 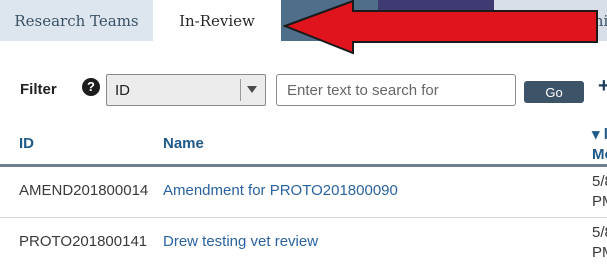 I want to click on tab-in-review: In-Review, so click(x=217, y=20).